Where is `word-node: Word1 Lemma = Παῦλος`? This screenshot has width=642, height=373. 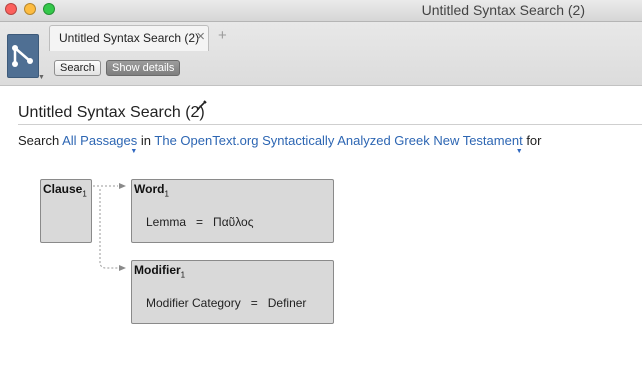
word-node: Word1 Lemma = Παῦλος is located at coordinates (232, 211).